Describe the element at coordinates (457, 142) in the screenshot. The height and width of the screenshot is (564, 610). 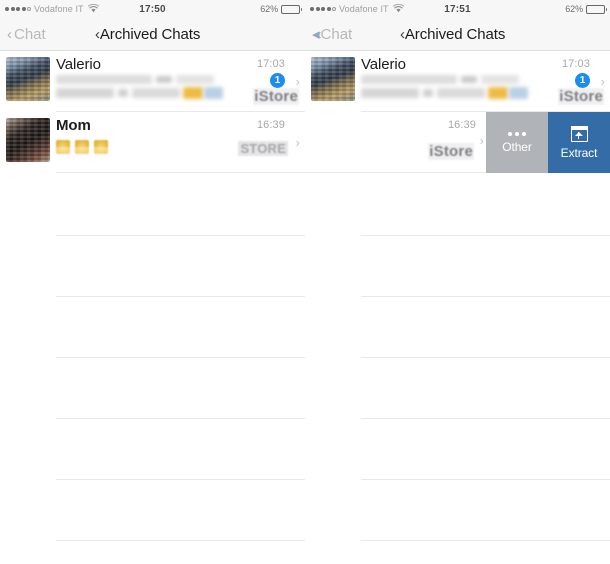
I see `chat-row-swiped: 16:39 › iStore Other Extract` at that location.